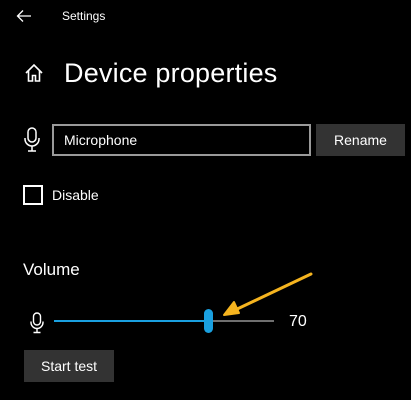  Describe the element at coordinates (131, 321) in the screenshot. I see `slider-fill` at that location.